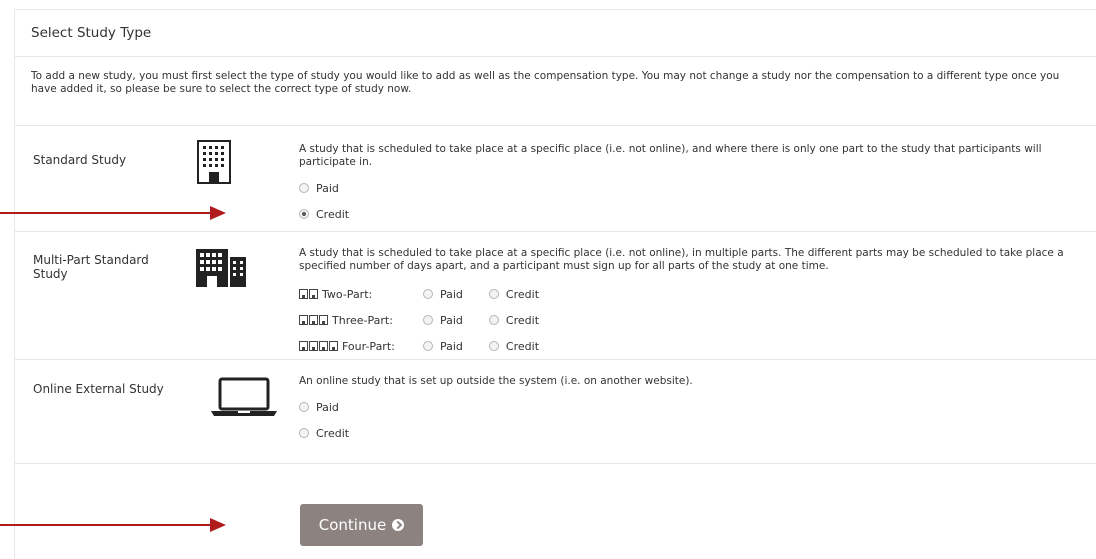 This screenshot has width=1096, height=559. I want to click on two-part-label: Two-Part:, so click(347, 294).